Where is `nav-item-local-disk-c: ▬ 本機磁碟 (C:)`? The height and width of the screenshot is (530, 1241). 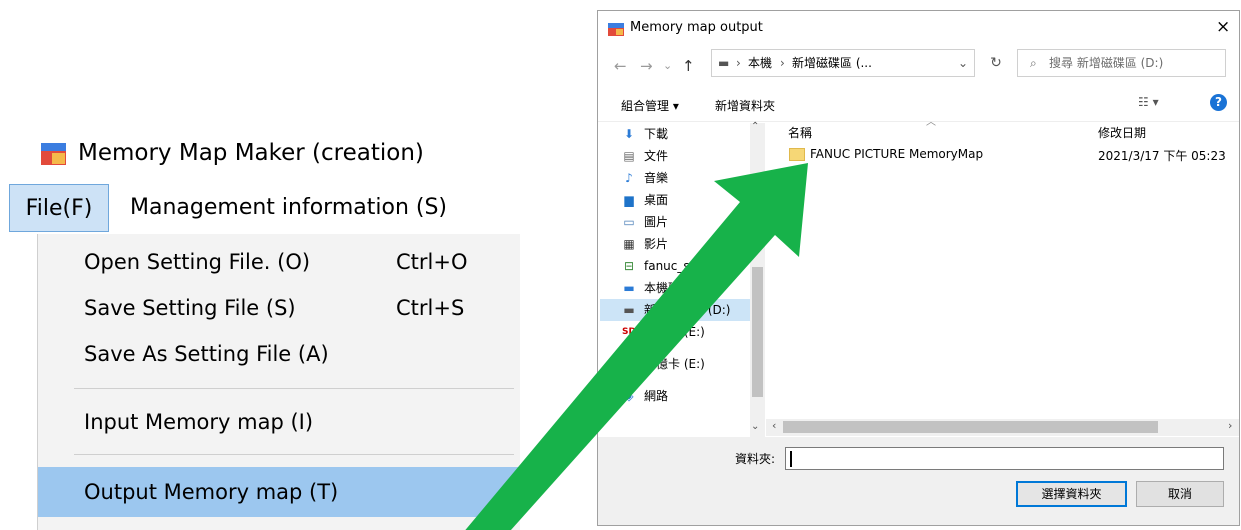
nav-item-local-disk-c: ▬ 本機磁碟 (C:) is located at coordinates (675, 288).